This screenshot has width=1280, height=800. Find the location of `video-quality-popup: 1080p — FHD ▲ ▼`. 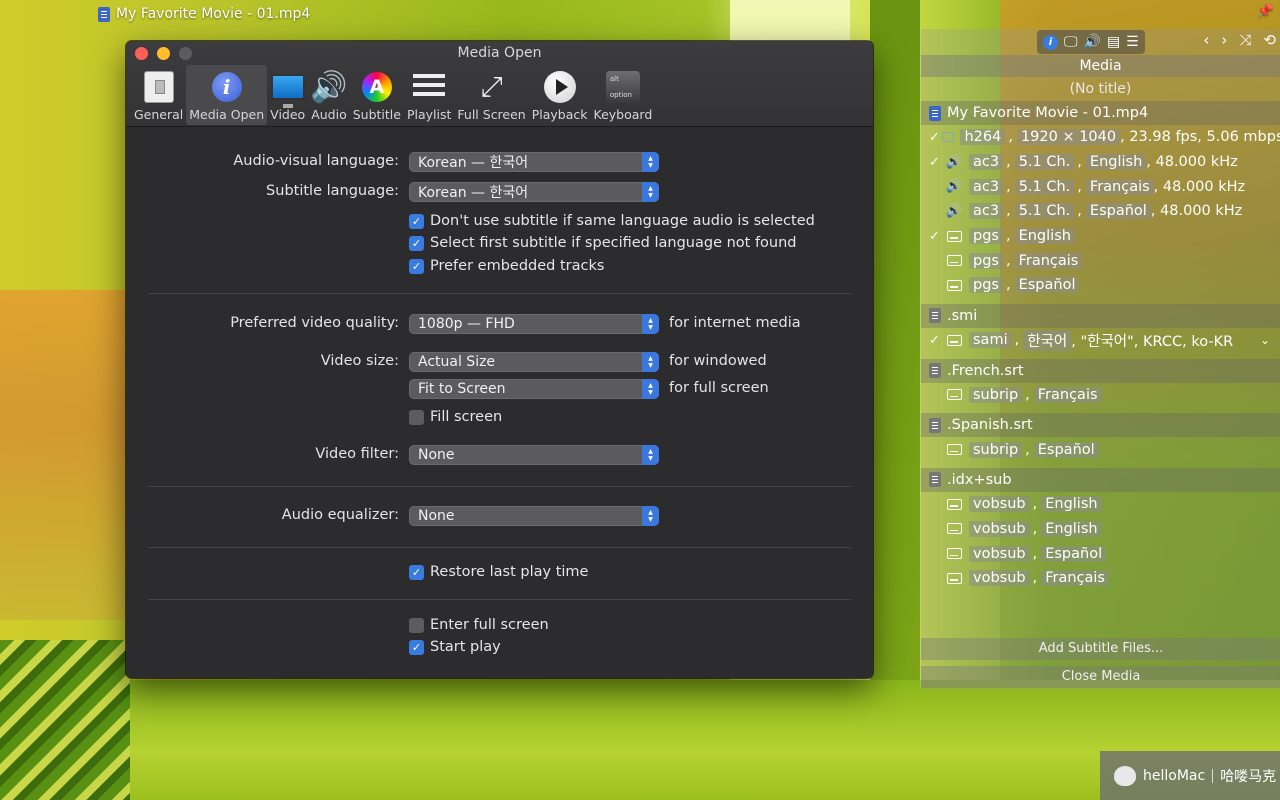

video-quality-popup: 1080p — FHD ▲ ▼ is located at coordinates (534, 324).